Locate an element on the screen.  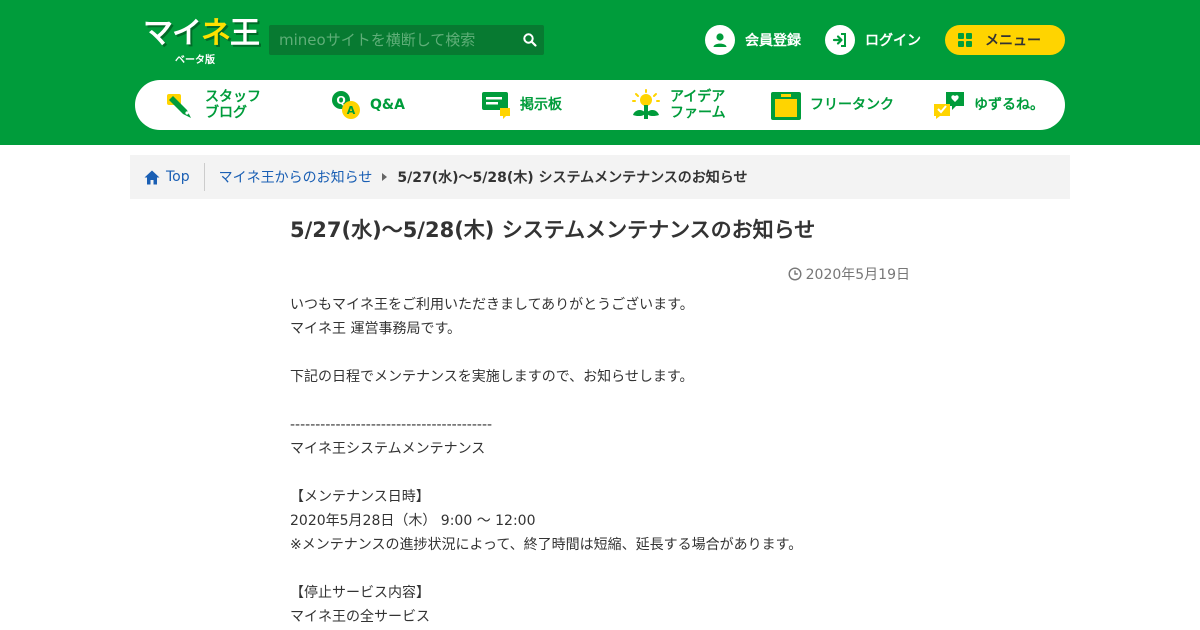
grid-icon is located at coordinates (965, 40).